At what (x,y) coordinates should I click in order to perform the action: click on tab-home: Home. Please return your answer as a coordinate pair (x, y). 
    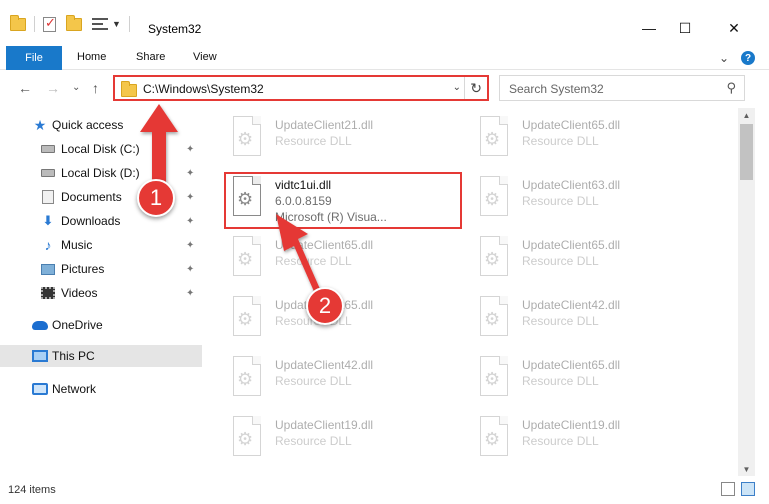
    Looking at the image, I should click on (91, 57).